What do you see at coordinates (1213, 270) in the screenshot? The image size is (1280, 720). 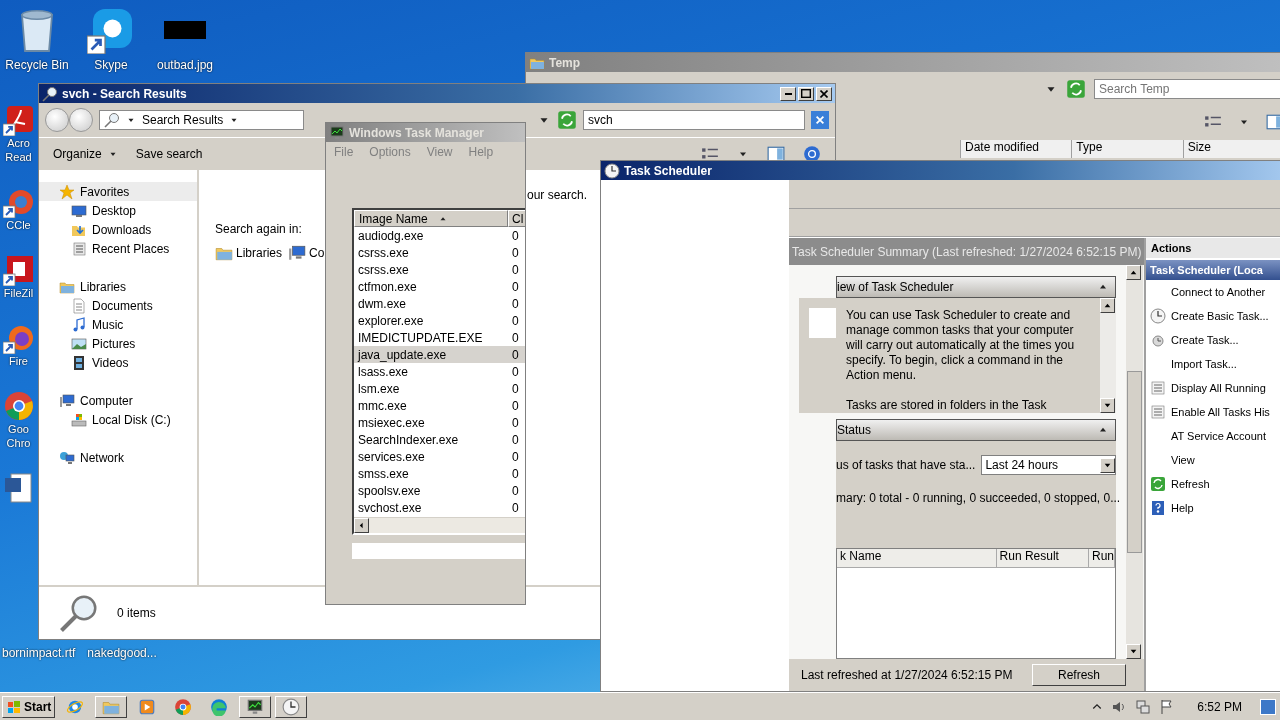 I see `section-header: Task Scheduler (Loca` at bounding box center [1213, 270].